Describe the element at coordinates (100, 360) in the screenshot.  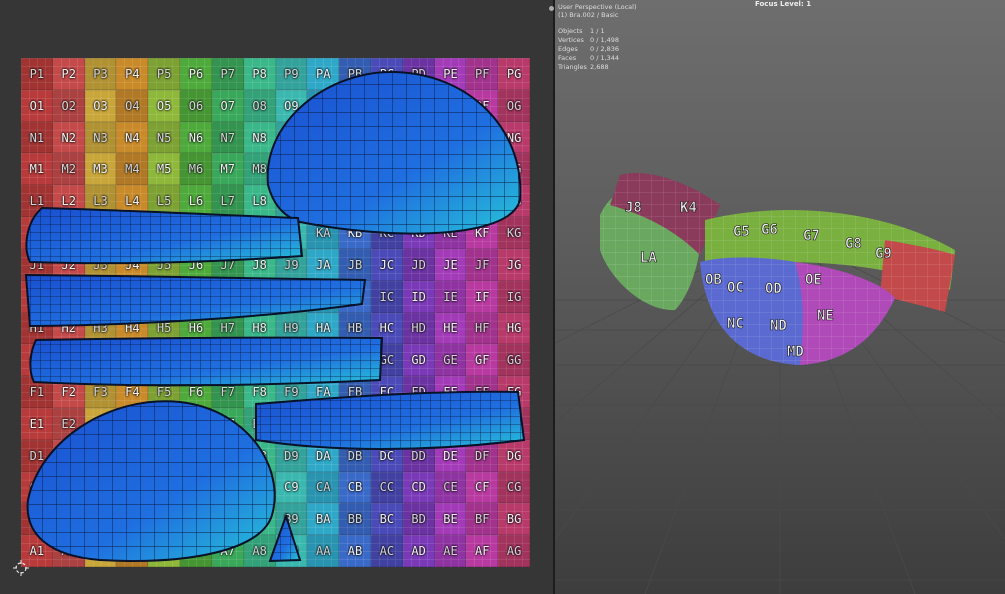
I see `uv-tile: G3` at that location.